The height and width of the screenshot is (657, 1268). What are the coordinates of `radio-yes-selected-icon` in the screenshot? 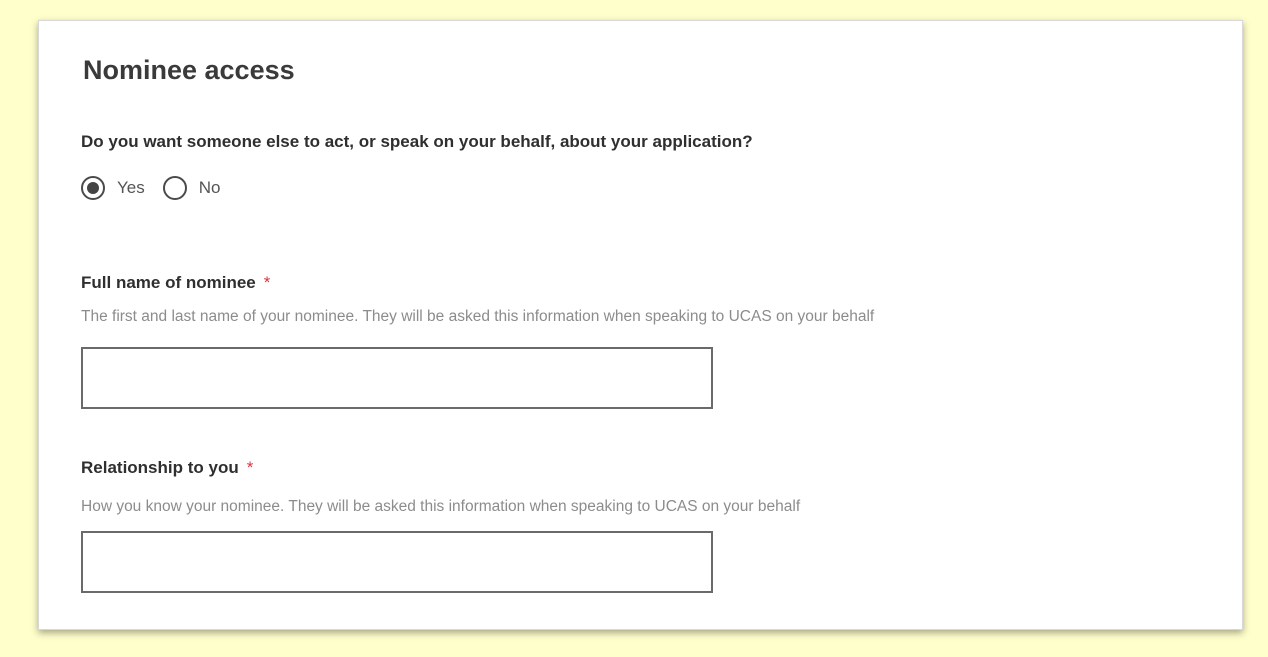 It's located at (93, 188).